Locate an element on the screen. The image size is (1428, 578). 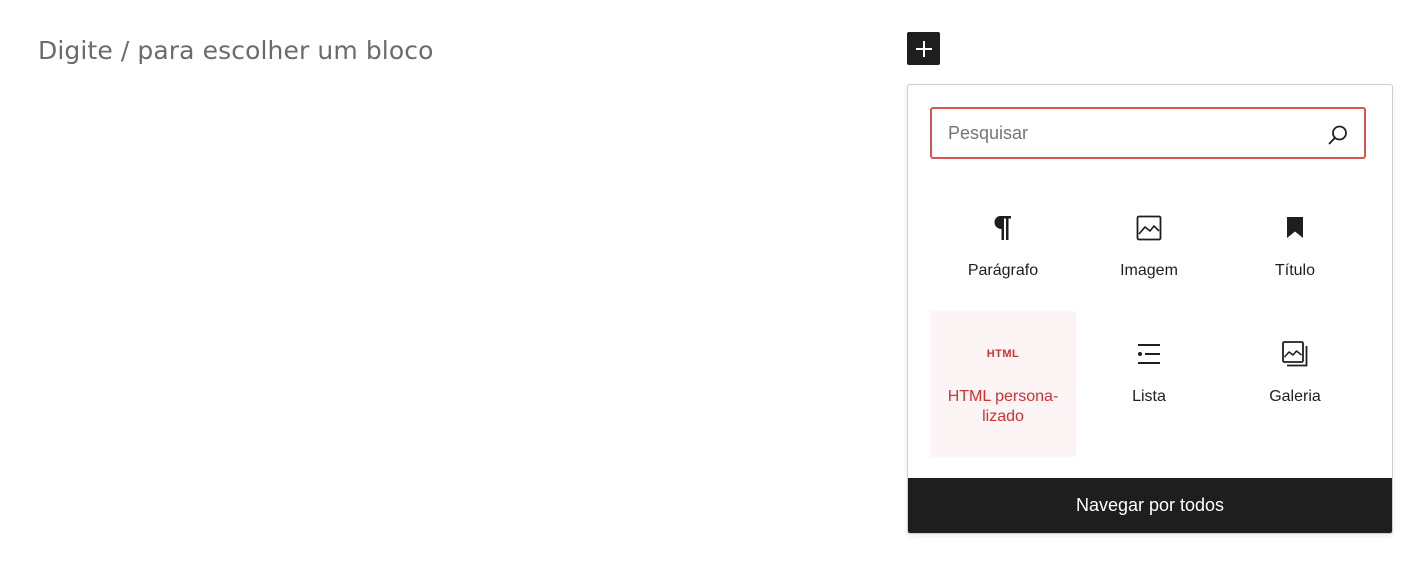
search-input is located at coordinates (1125, 133).